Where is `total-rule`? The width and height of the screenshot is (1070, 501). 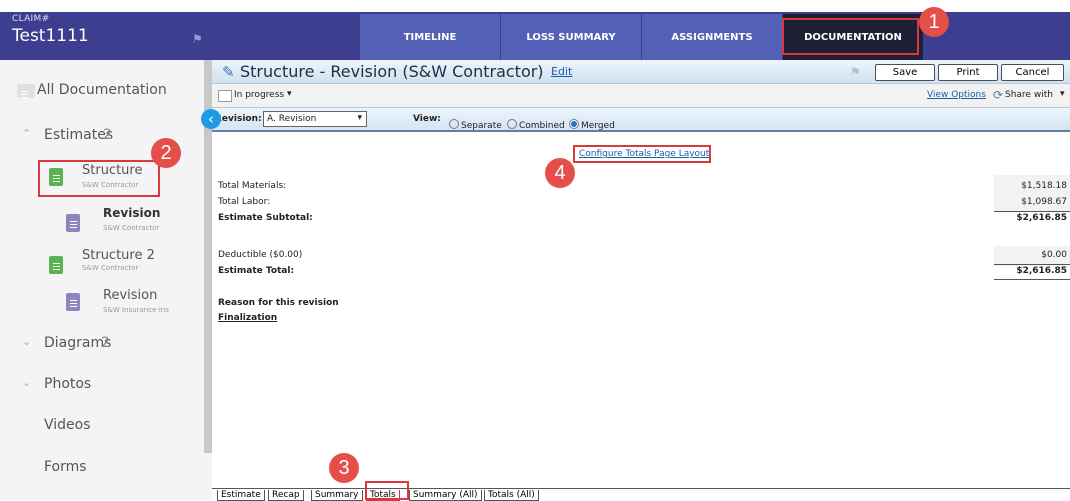
total-rule is located at coordinates (1032, 264).